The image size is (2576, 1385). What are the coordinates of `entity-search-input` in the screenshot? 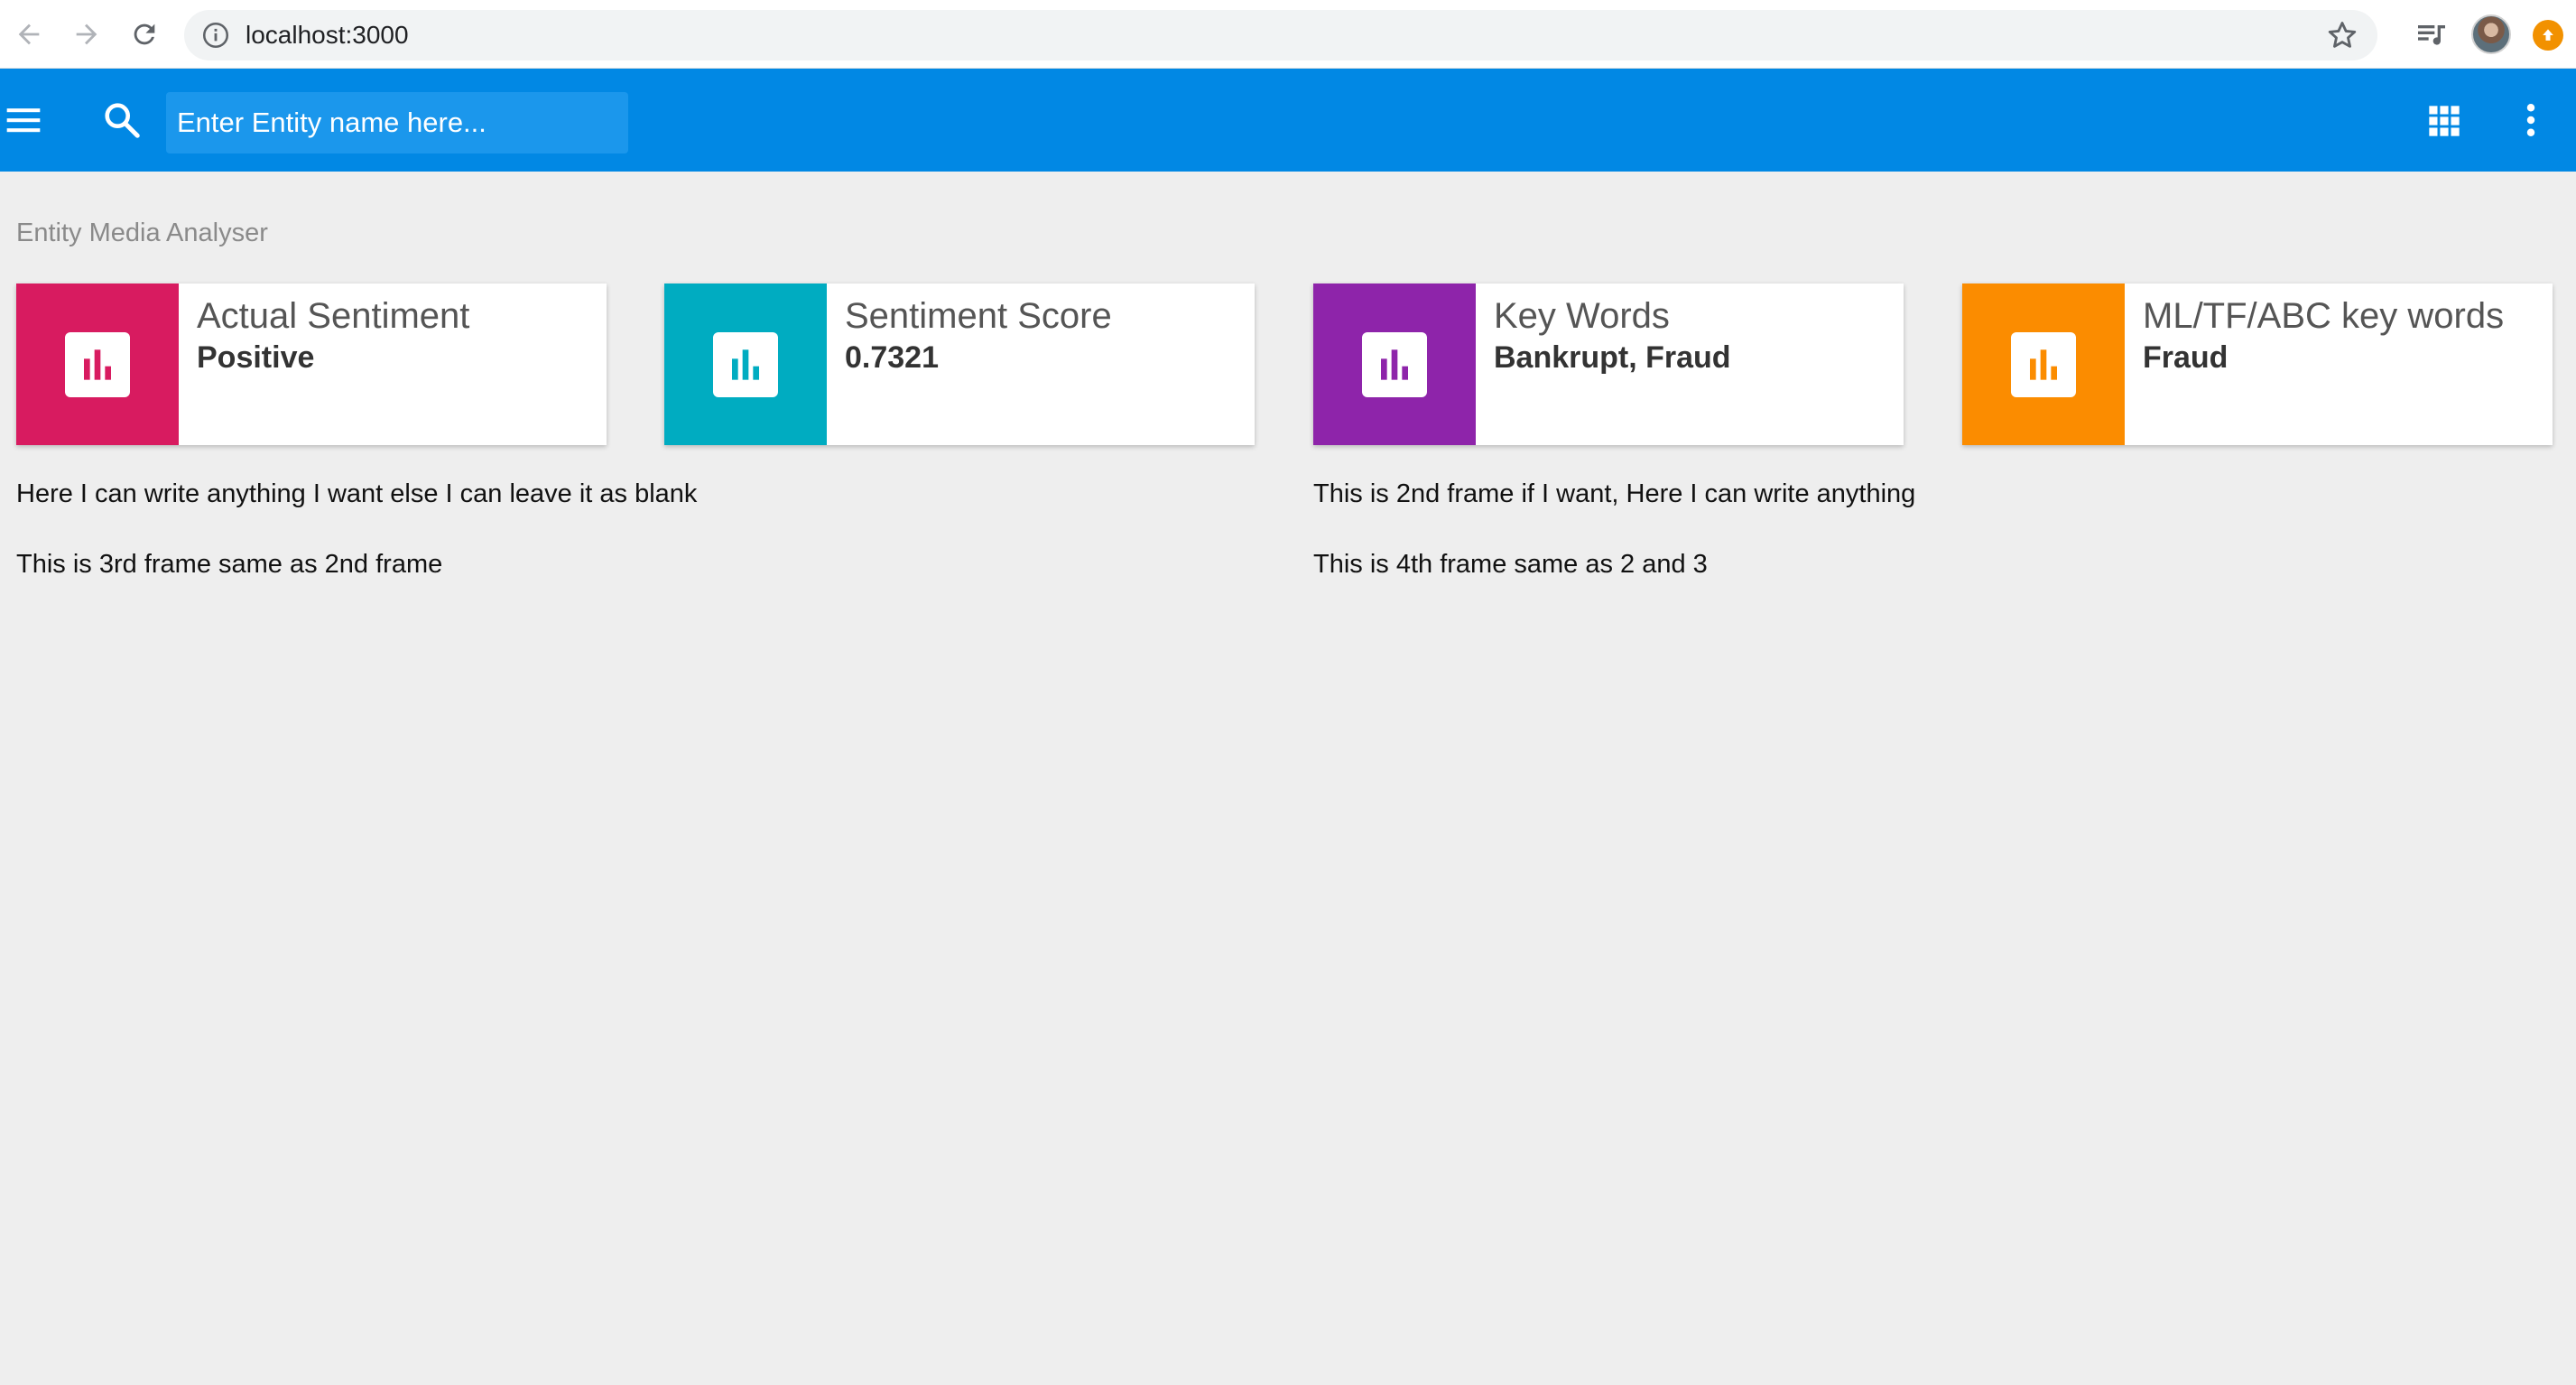 It's located at (397, 123).